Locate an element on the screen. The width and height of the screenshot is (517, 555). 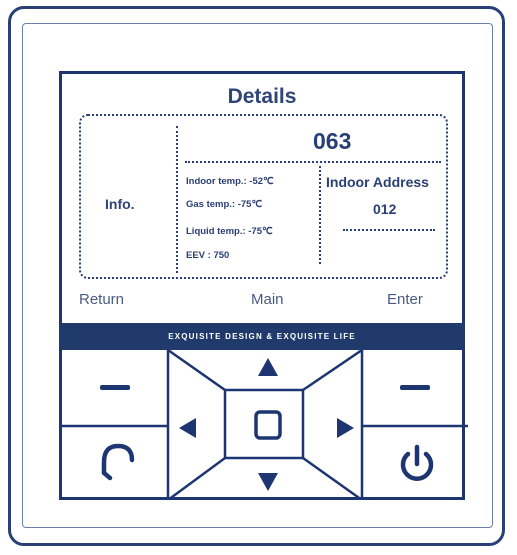
center-ok-button is located at coordinates (264, 424).